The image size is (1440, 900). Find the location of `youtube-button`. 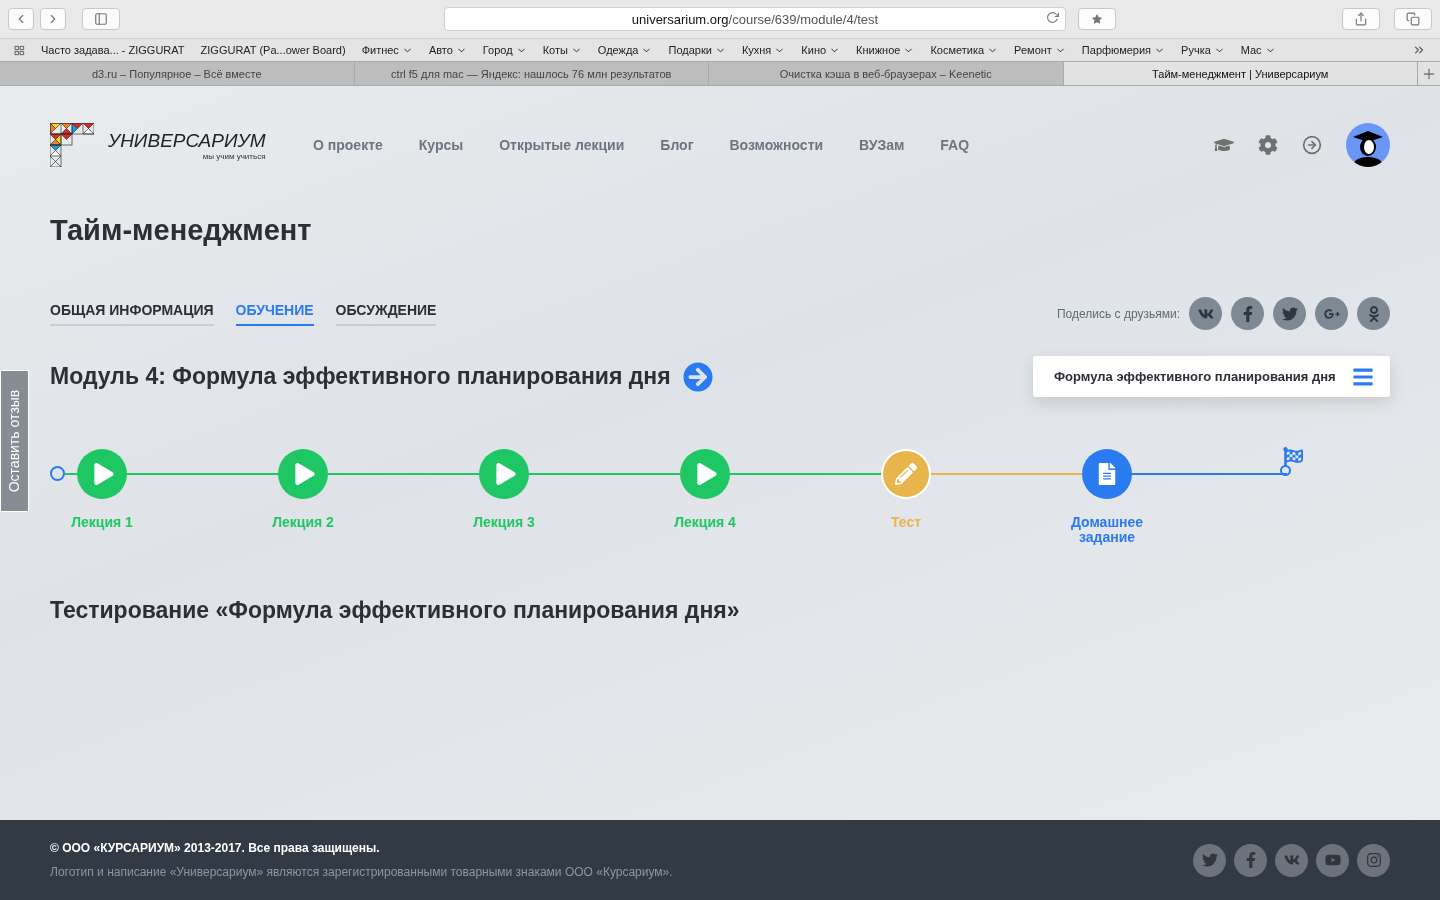

youtube-button is located at coordinates (1332, 860).